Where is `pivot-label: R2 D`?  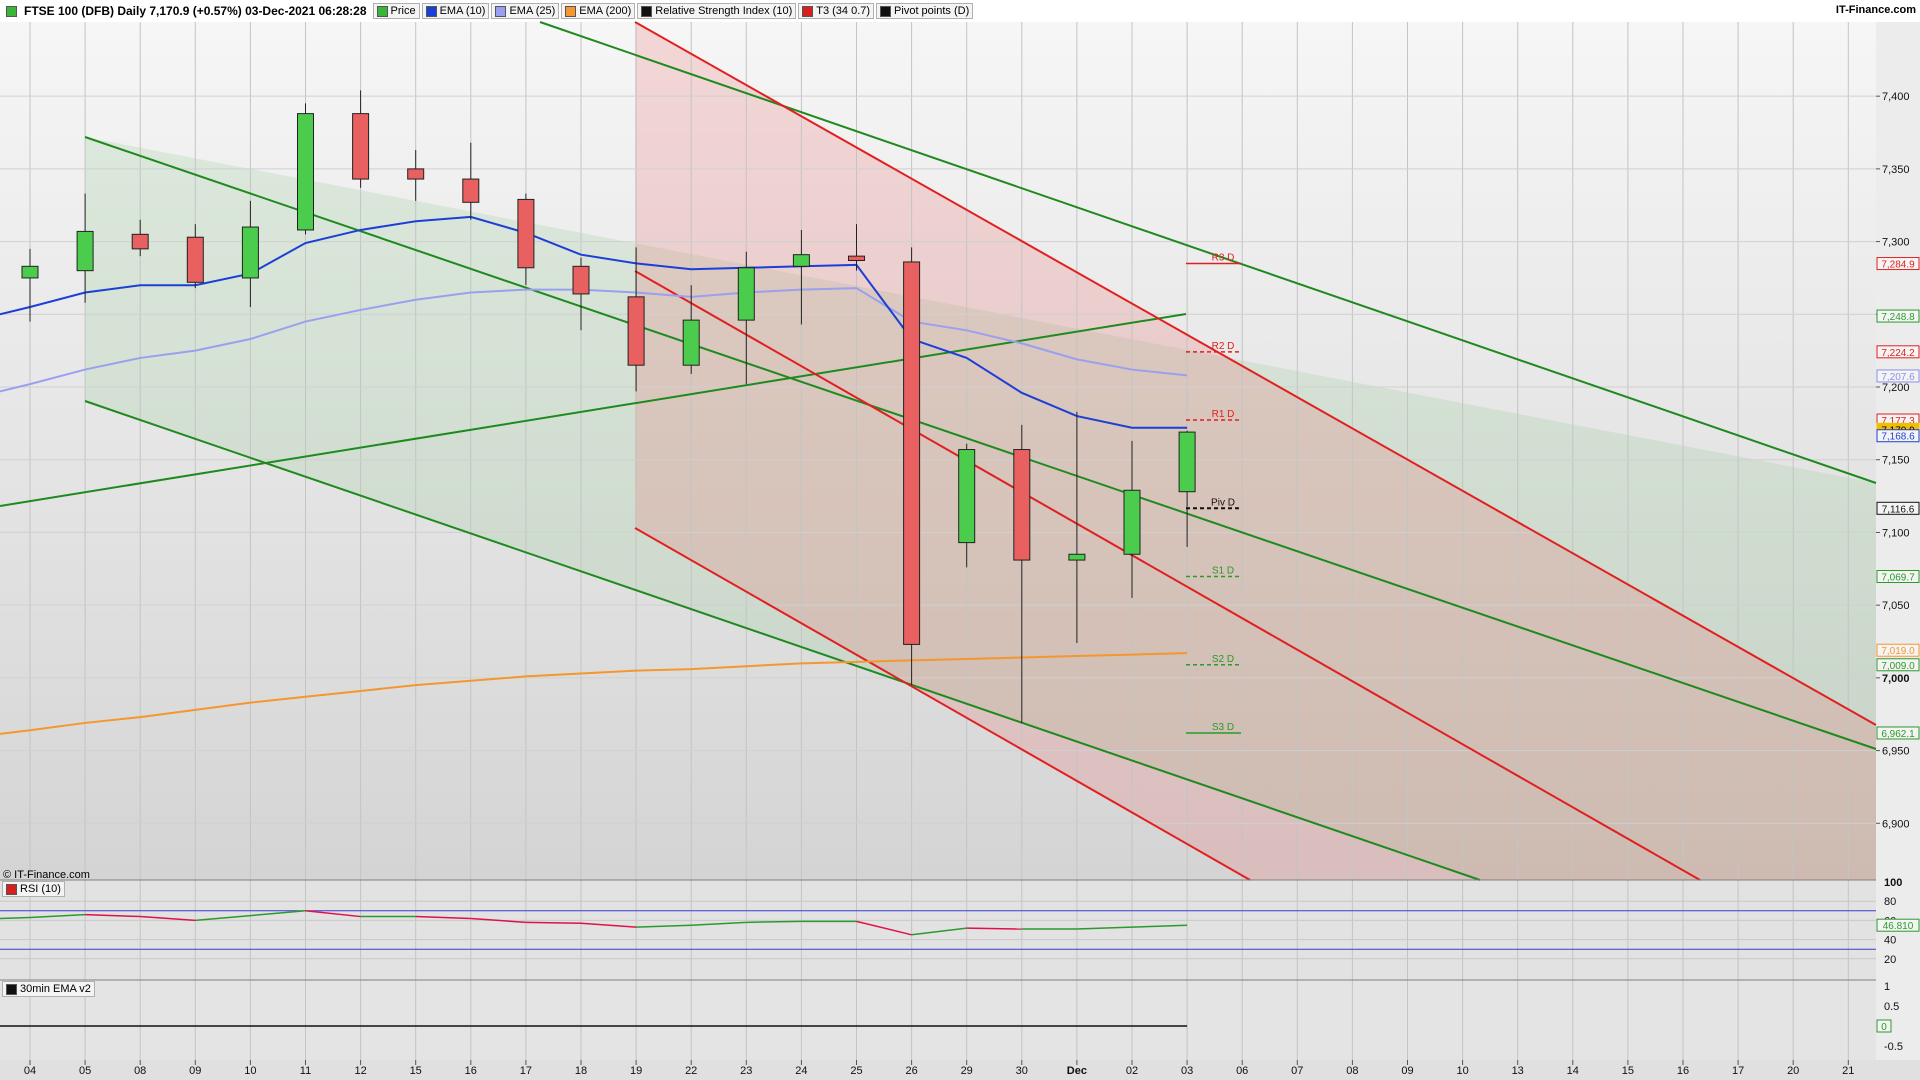
pivot-label: R2 D is located at coordinates (1223, 346).